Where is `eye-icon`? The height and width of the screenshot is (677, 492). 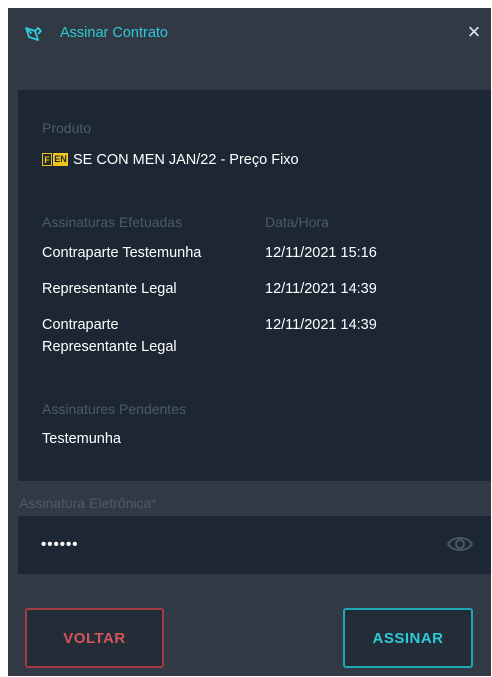
eye-icon is located at coordinates (460, 544).